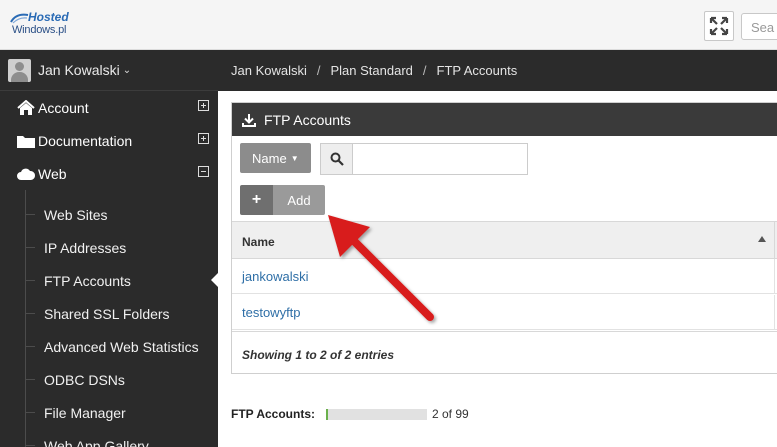 The image size is (777, 447). What do you see at coordinates (269, 158) in the screenshot?
I see `filter-field-label: Name` at bounding box center [269, 158].